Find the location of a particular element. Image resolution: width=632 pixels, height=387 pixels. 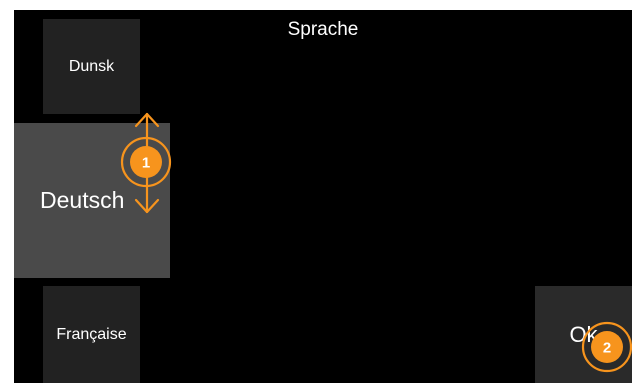

ok-button-label: Ok is located at coordinates (583, 334).